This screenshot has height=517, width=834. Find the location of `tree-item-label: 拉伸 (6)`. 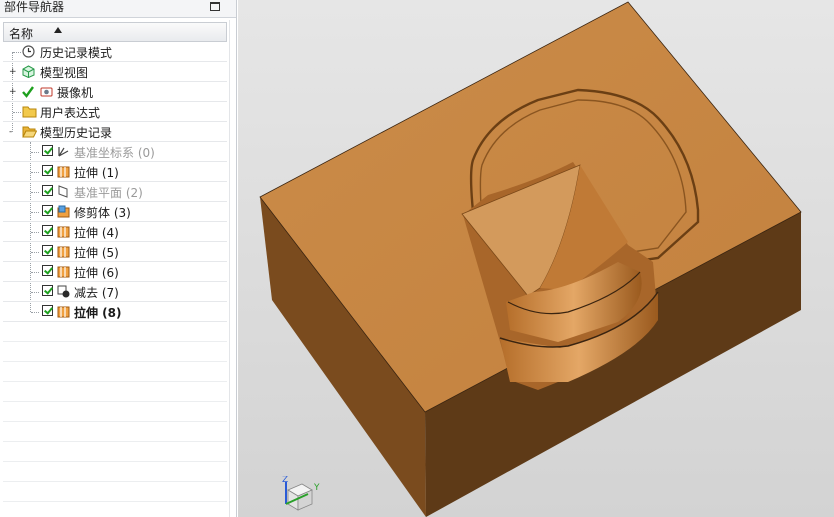

tree-item-label: 拉伸 (6) is located at coordinates (96, 273).